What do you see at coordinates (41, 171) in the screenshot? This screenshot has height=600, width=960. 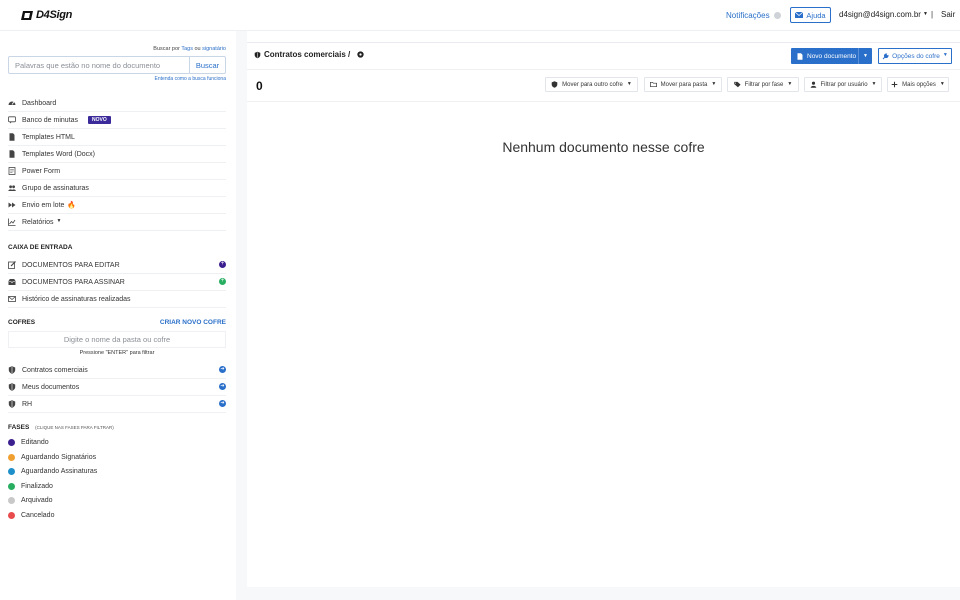 I see `nav-item-label: Power Form` at bounding box center [41, 171].